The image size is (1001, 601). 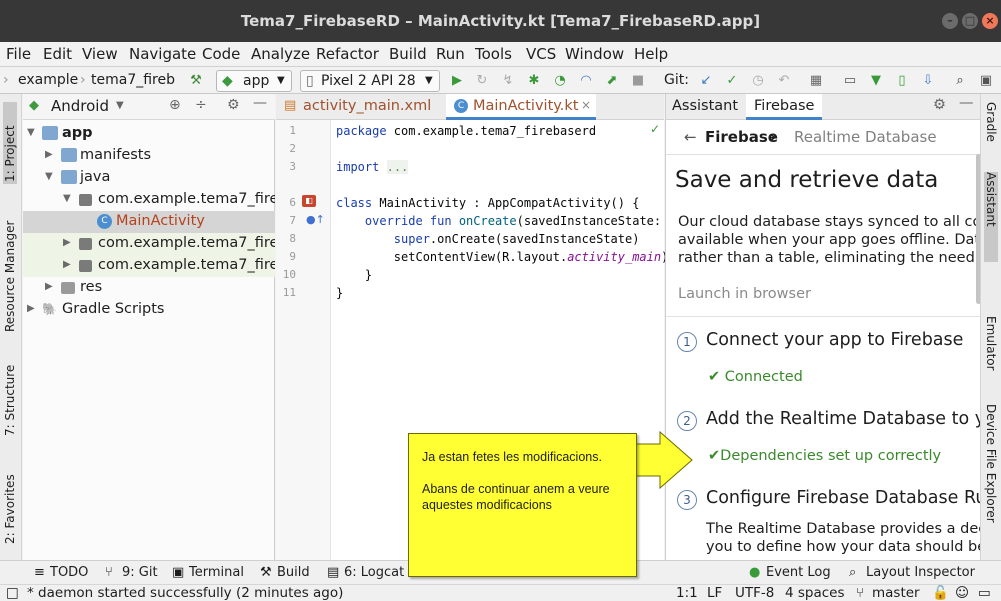 What do you see at coordinates (508, 81) in the screenshot?
I see `apply-code-changes-icon: ↯` at bounding box center [508, 81].